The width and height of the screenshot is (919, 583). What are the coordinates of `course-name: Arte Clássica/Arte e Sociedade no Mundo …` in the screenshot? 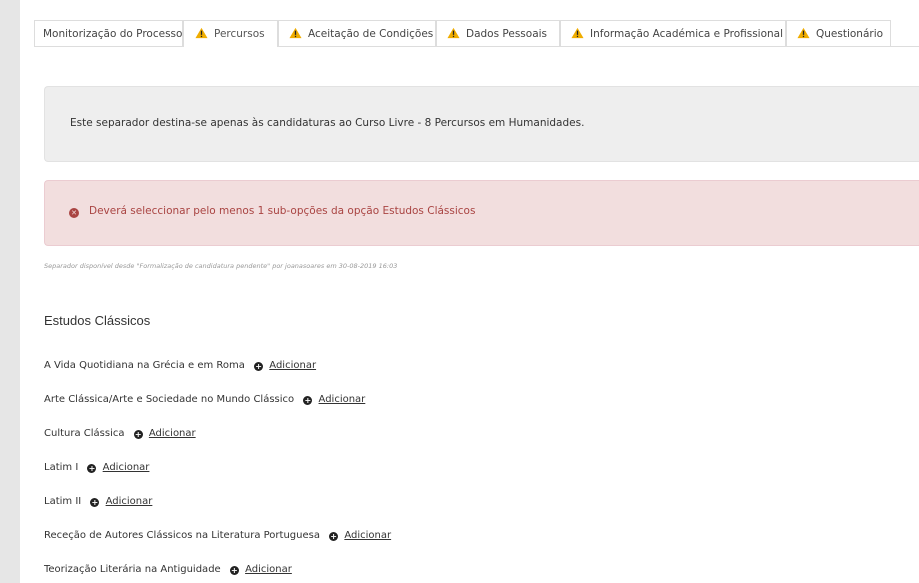 It's located at (169, 399).